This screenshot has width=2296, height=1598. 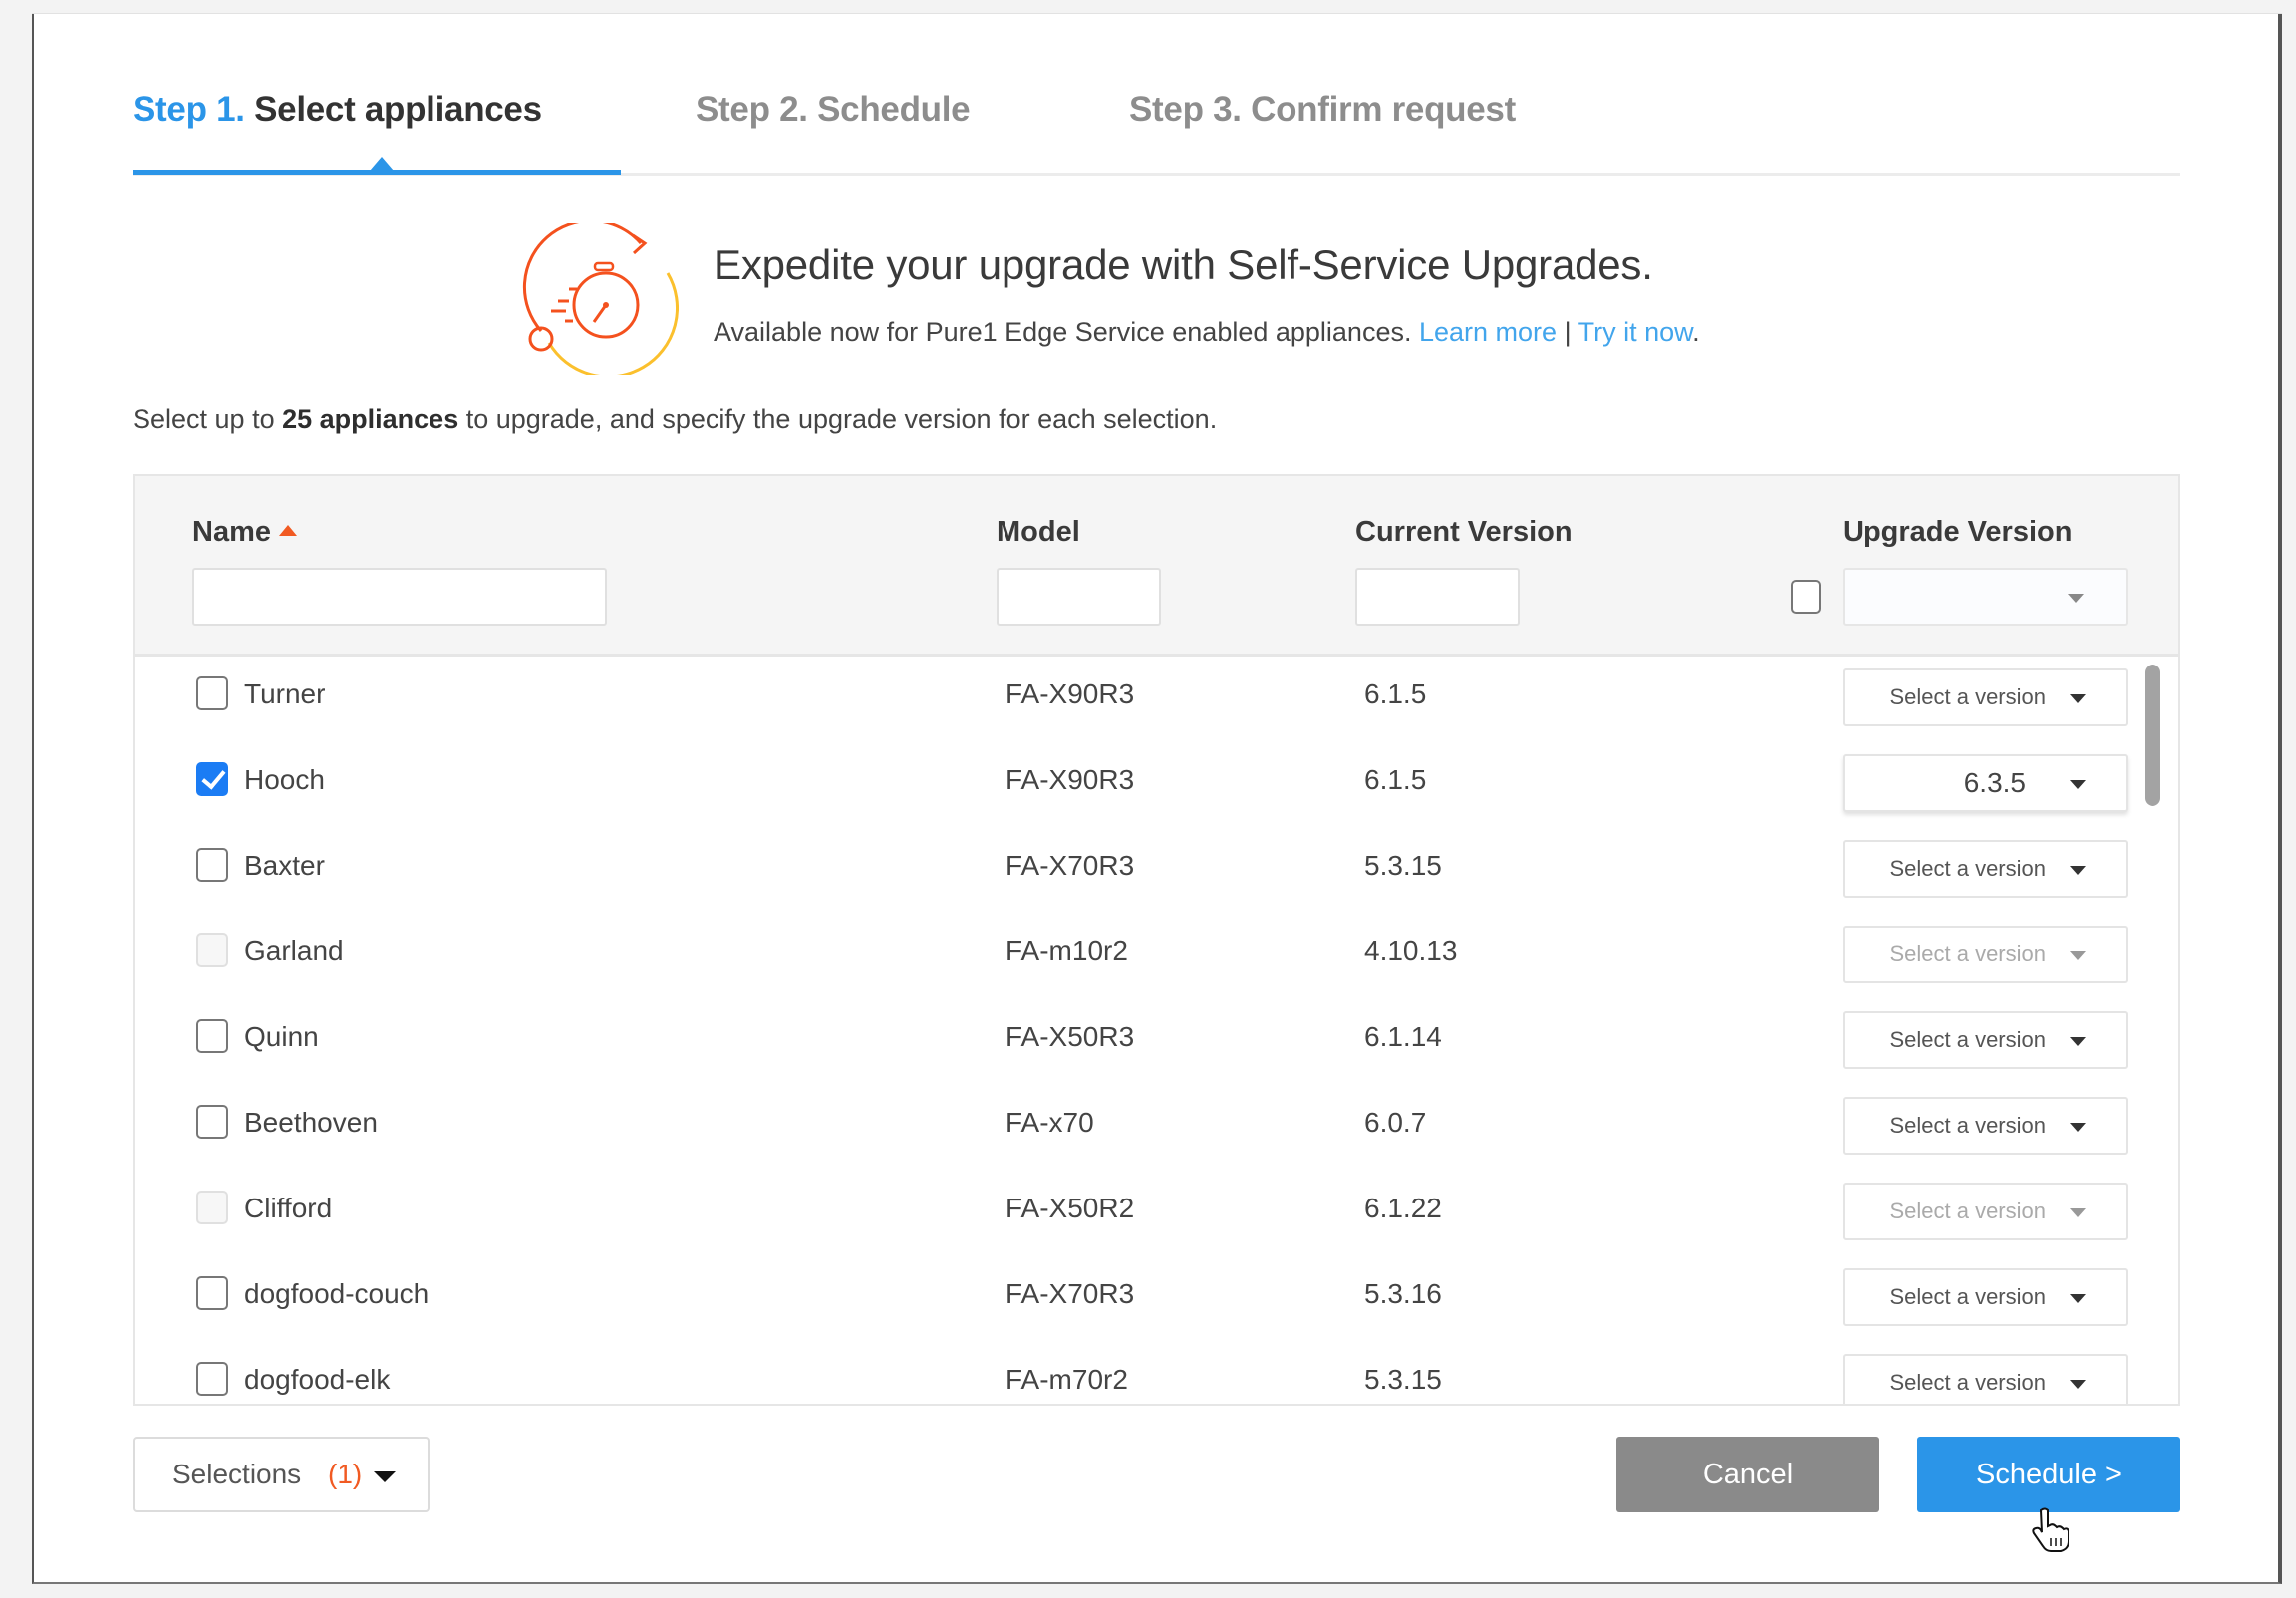 I want to click on appliance-model: FA-m10r2, so click(x=1066, y=950).